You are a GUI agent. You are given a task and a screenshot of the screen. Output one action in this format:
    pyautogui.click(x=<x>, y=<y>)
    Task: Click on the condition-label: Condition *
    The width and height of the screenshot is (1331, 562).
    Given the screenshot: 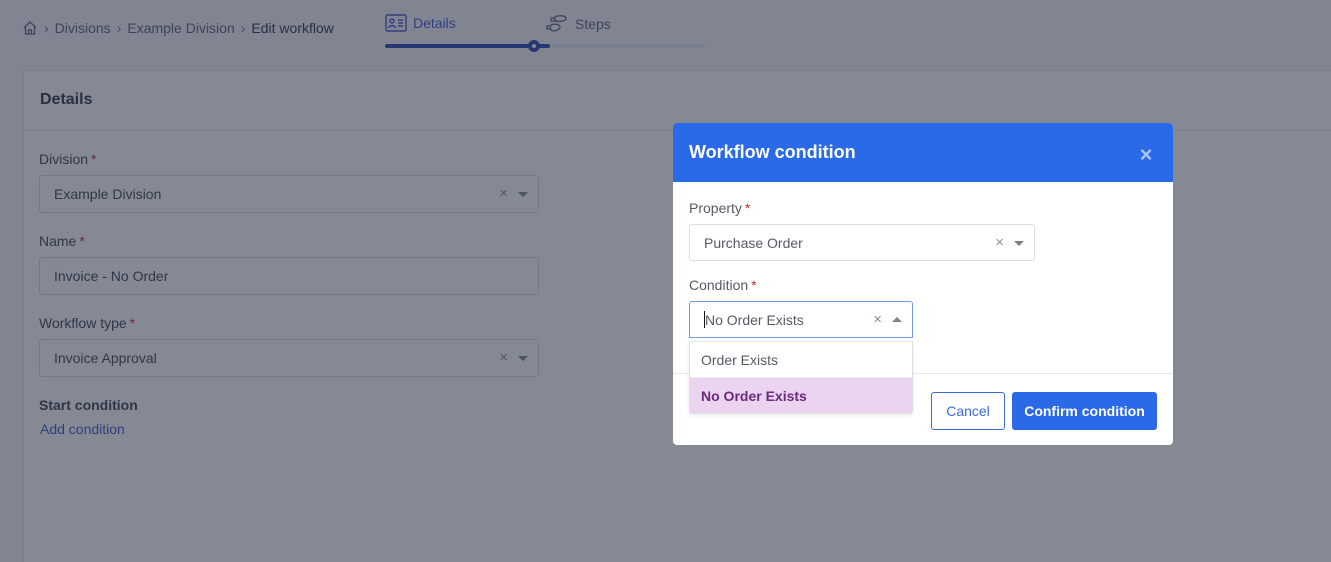 What is the action you would take?
    pyautogui.click(x=723, y=285)
    